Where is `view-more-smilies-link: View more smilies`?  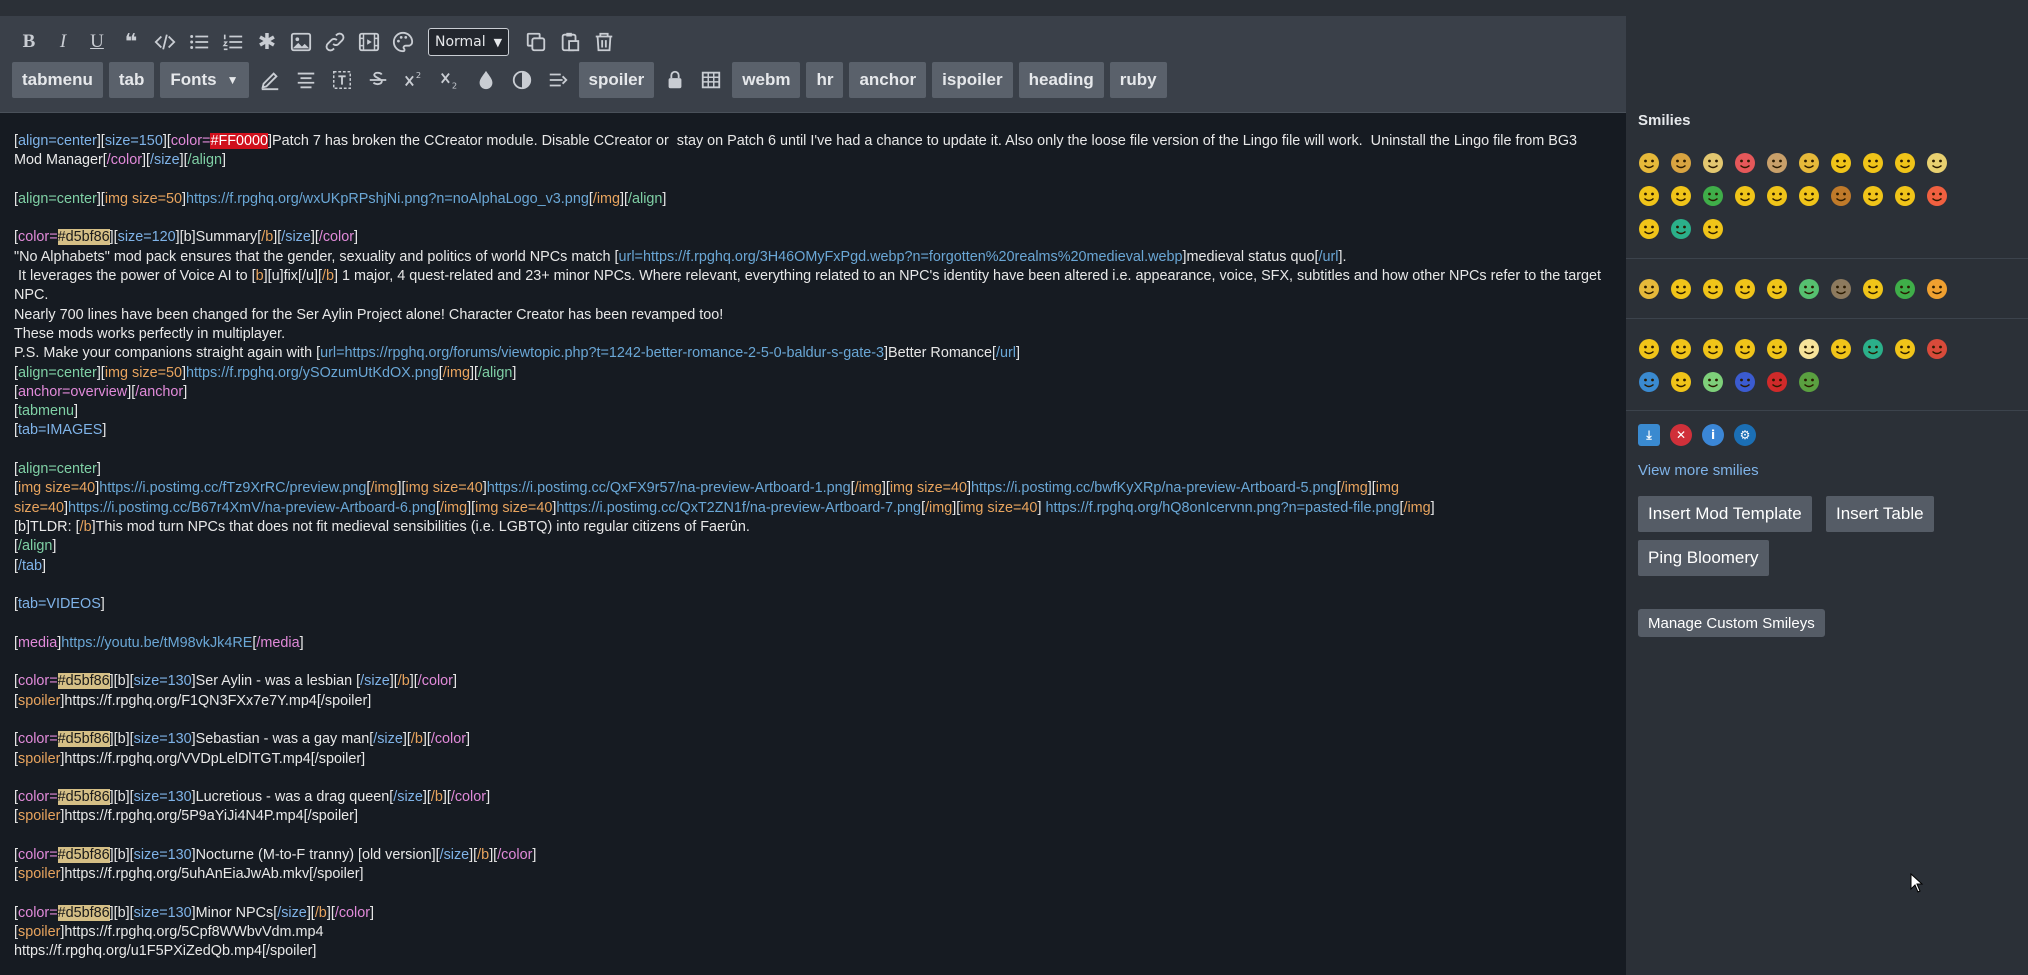 view-more-smilies-link: View more smilies is located at coordinates (1698, 470).